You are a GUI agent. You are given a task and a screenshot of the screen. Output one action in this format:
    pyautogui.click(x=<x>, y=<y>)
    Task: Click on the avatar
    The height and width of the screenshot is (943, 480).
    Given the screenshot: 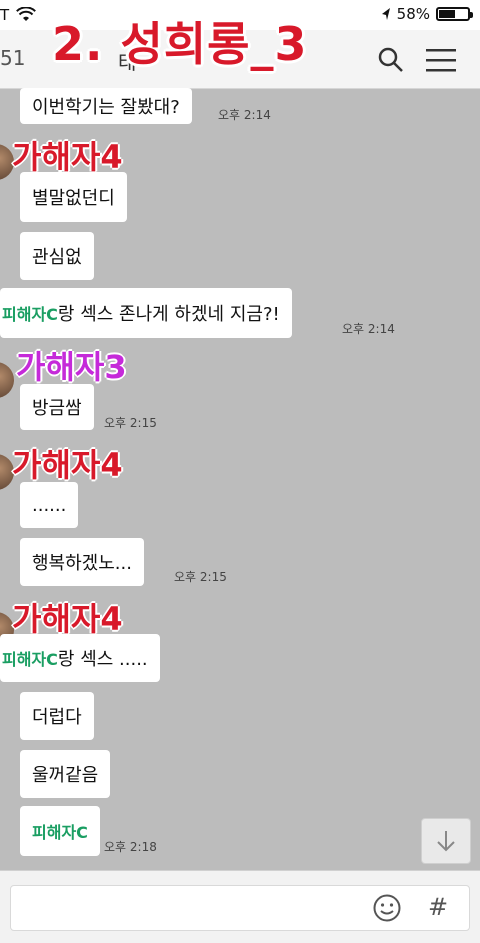 What is the action you would take?
    pyautogui.click(x=7, y=380)
    